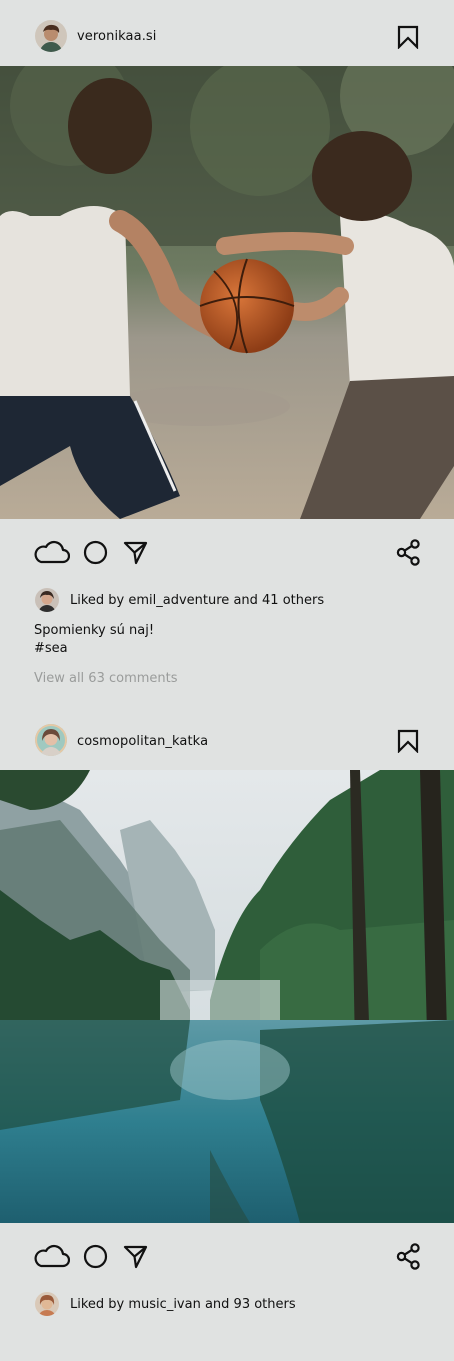 The image size is (454, 1361). I want to click on post-header: cosmopolitan_katka, so click(227, 739).